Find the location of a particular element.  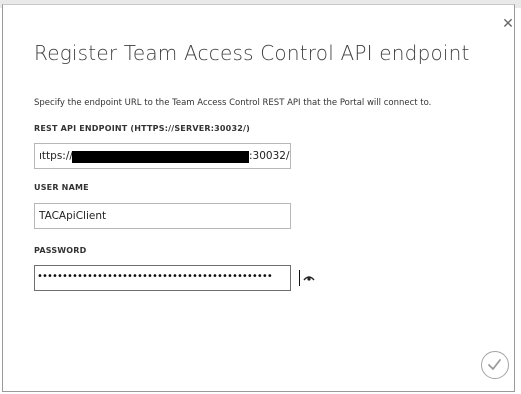

redacted-hostname is located at coordinates (160, 157).